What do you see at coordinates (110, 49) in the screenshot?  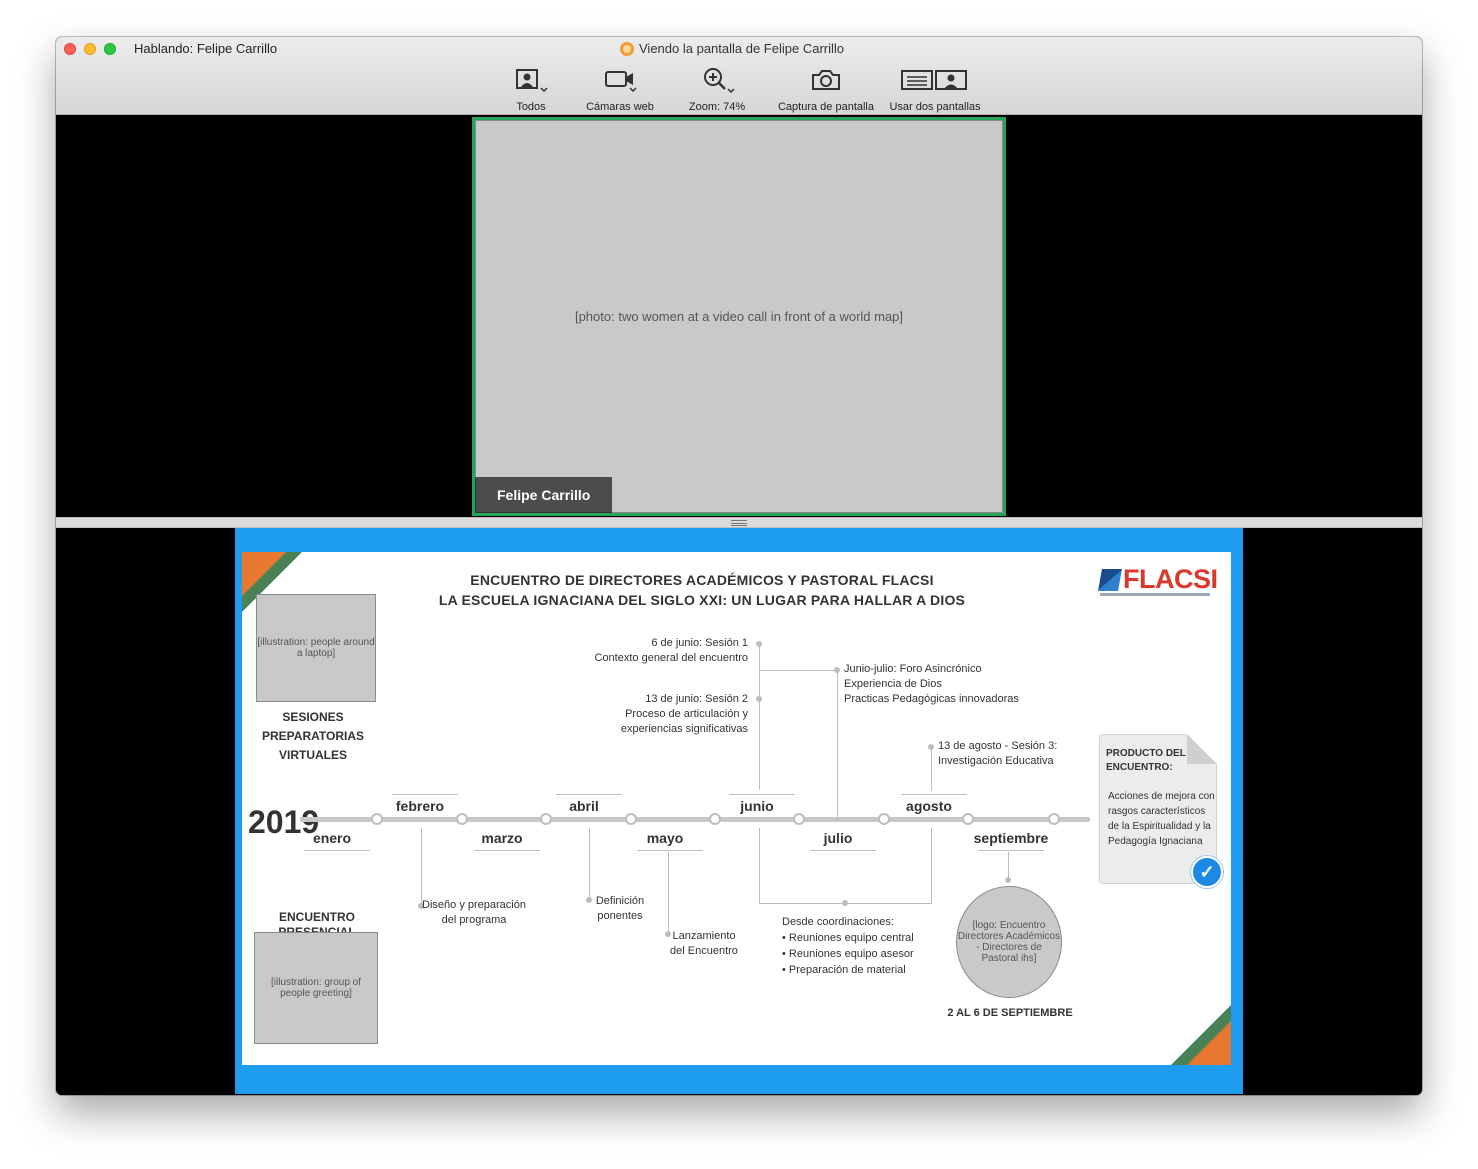 I see `fullscreen-window-button` at bounding box center [110, 49].